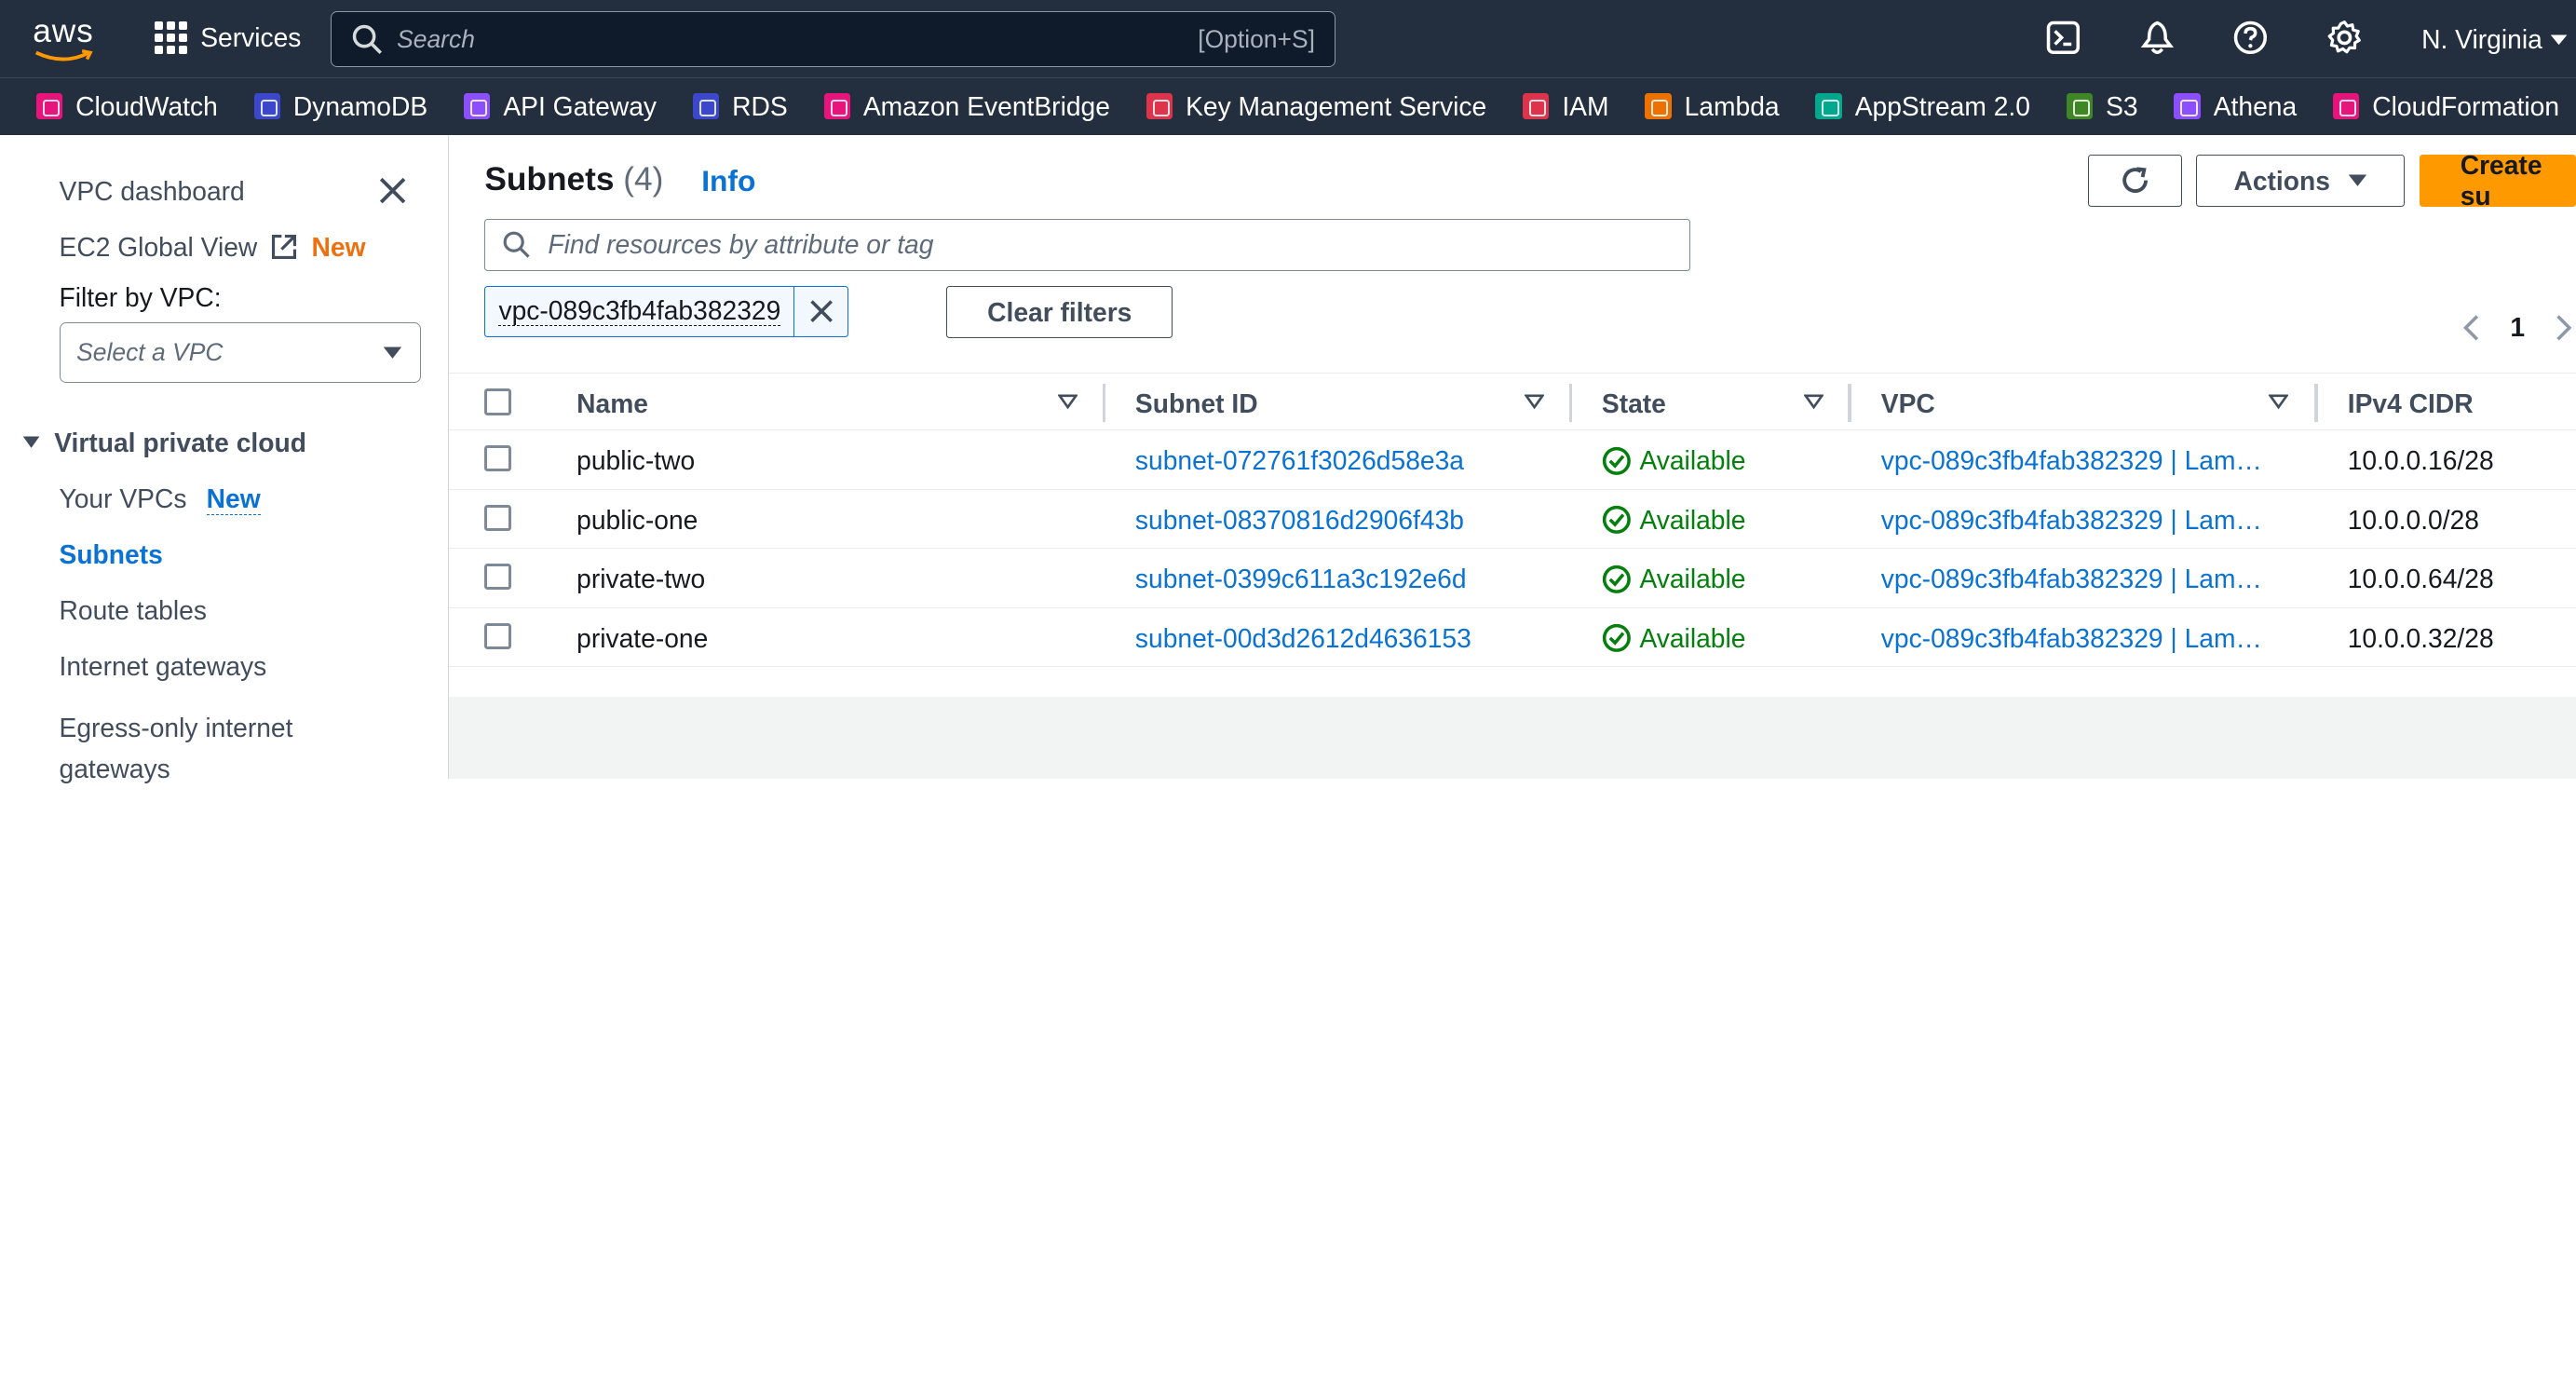  I want to click on region-label: N. Virginia, so click(2481, 39).